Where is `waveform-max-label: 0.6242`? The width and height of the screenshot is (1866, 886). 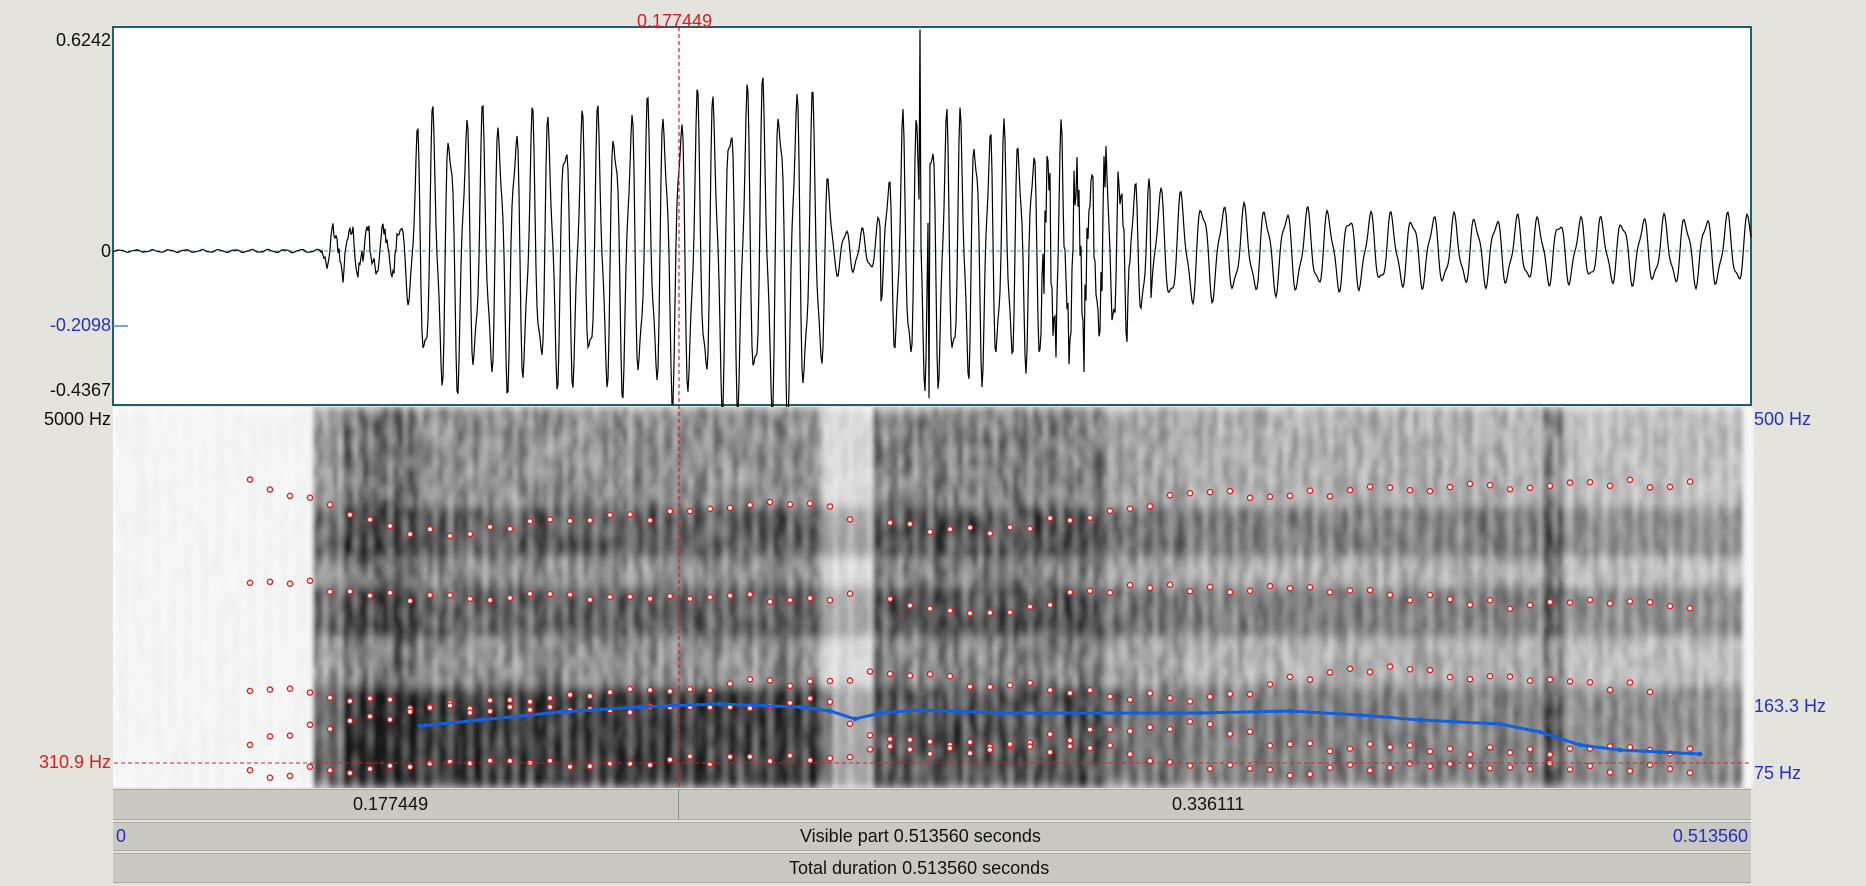
waveform-max-label: 0.6242 is located at coordinates (83, 40).